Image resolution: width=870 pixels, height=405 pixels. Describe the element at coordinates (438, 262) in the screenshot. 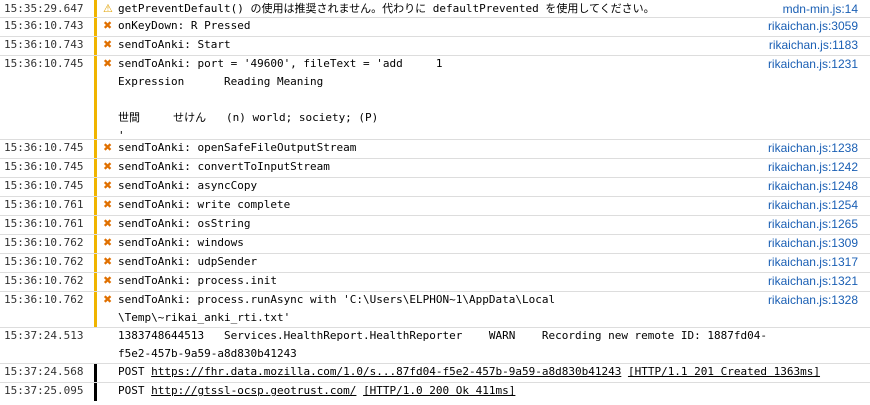

I see `message-text: sendToAnki: udpSender` at that location.